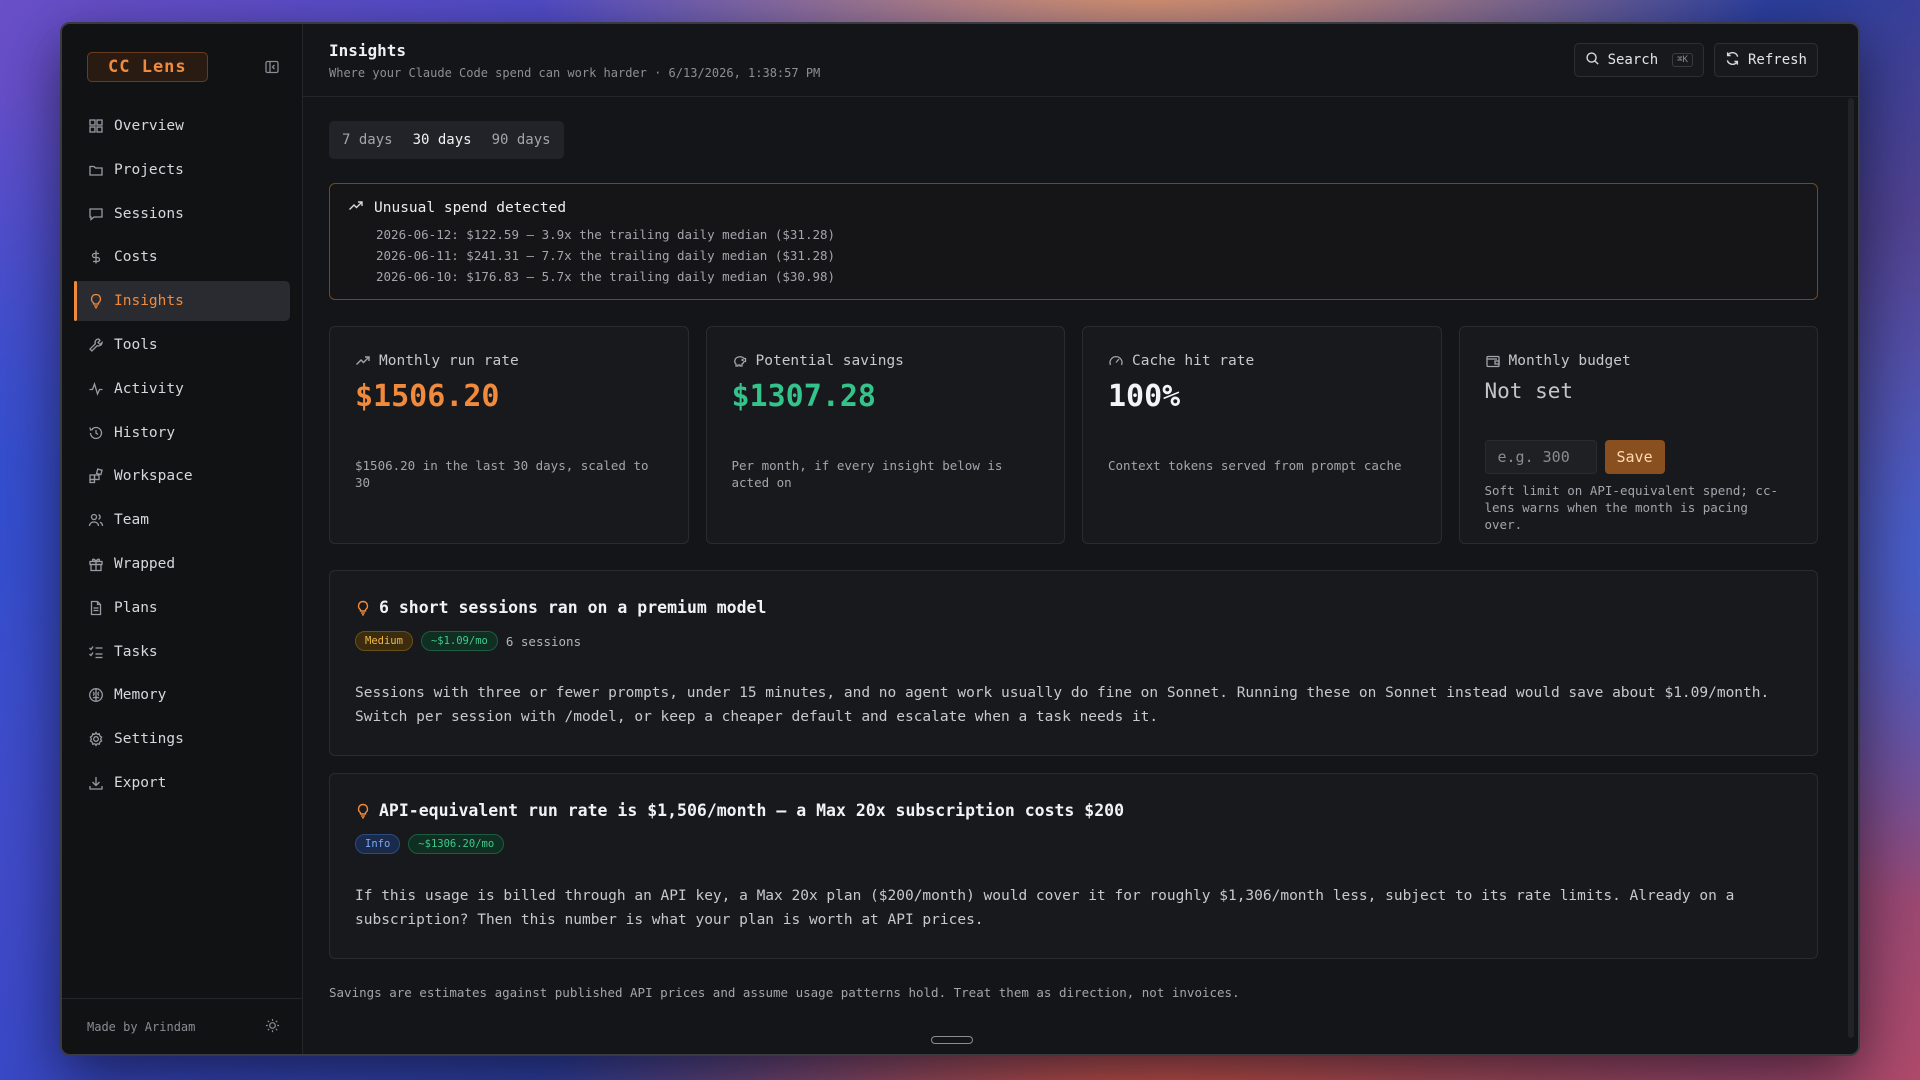  I want to click on savings-label-row: Potential savings, so click(886, 361).